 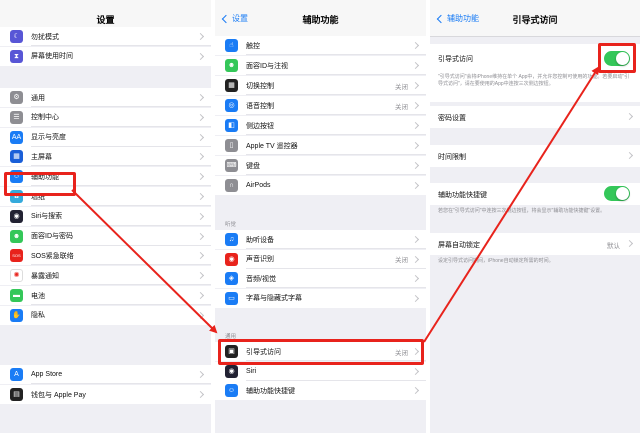 What do you see at coordinates (16, 157) in the screenshot?
I see `home-grid-icon: ▦` at bounding box center [16, 157].